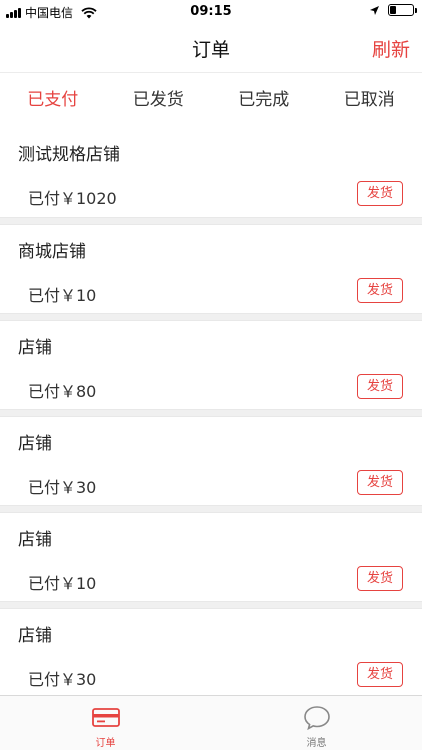 The width and height of the screenshot is (422, 750). I want to click on page-title: 订单, so click(210, 49).